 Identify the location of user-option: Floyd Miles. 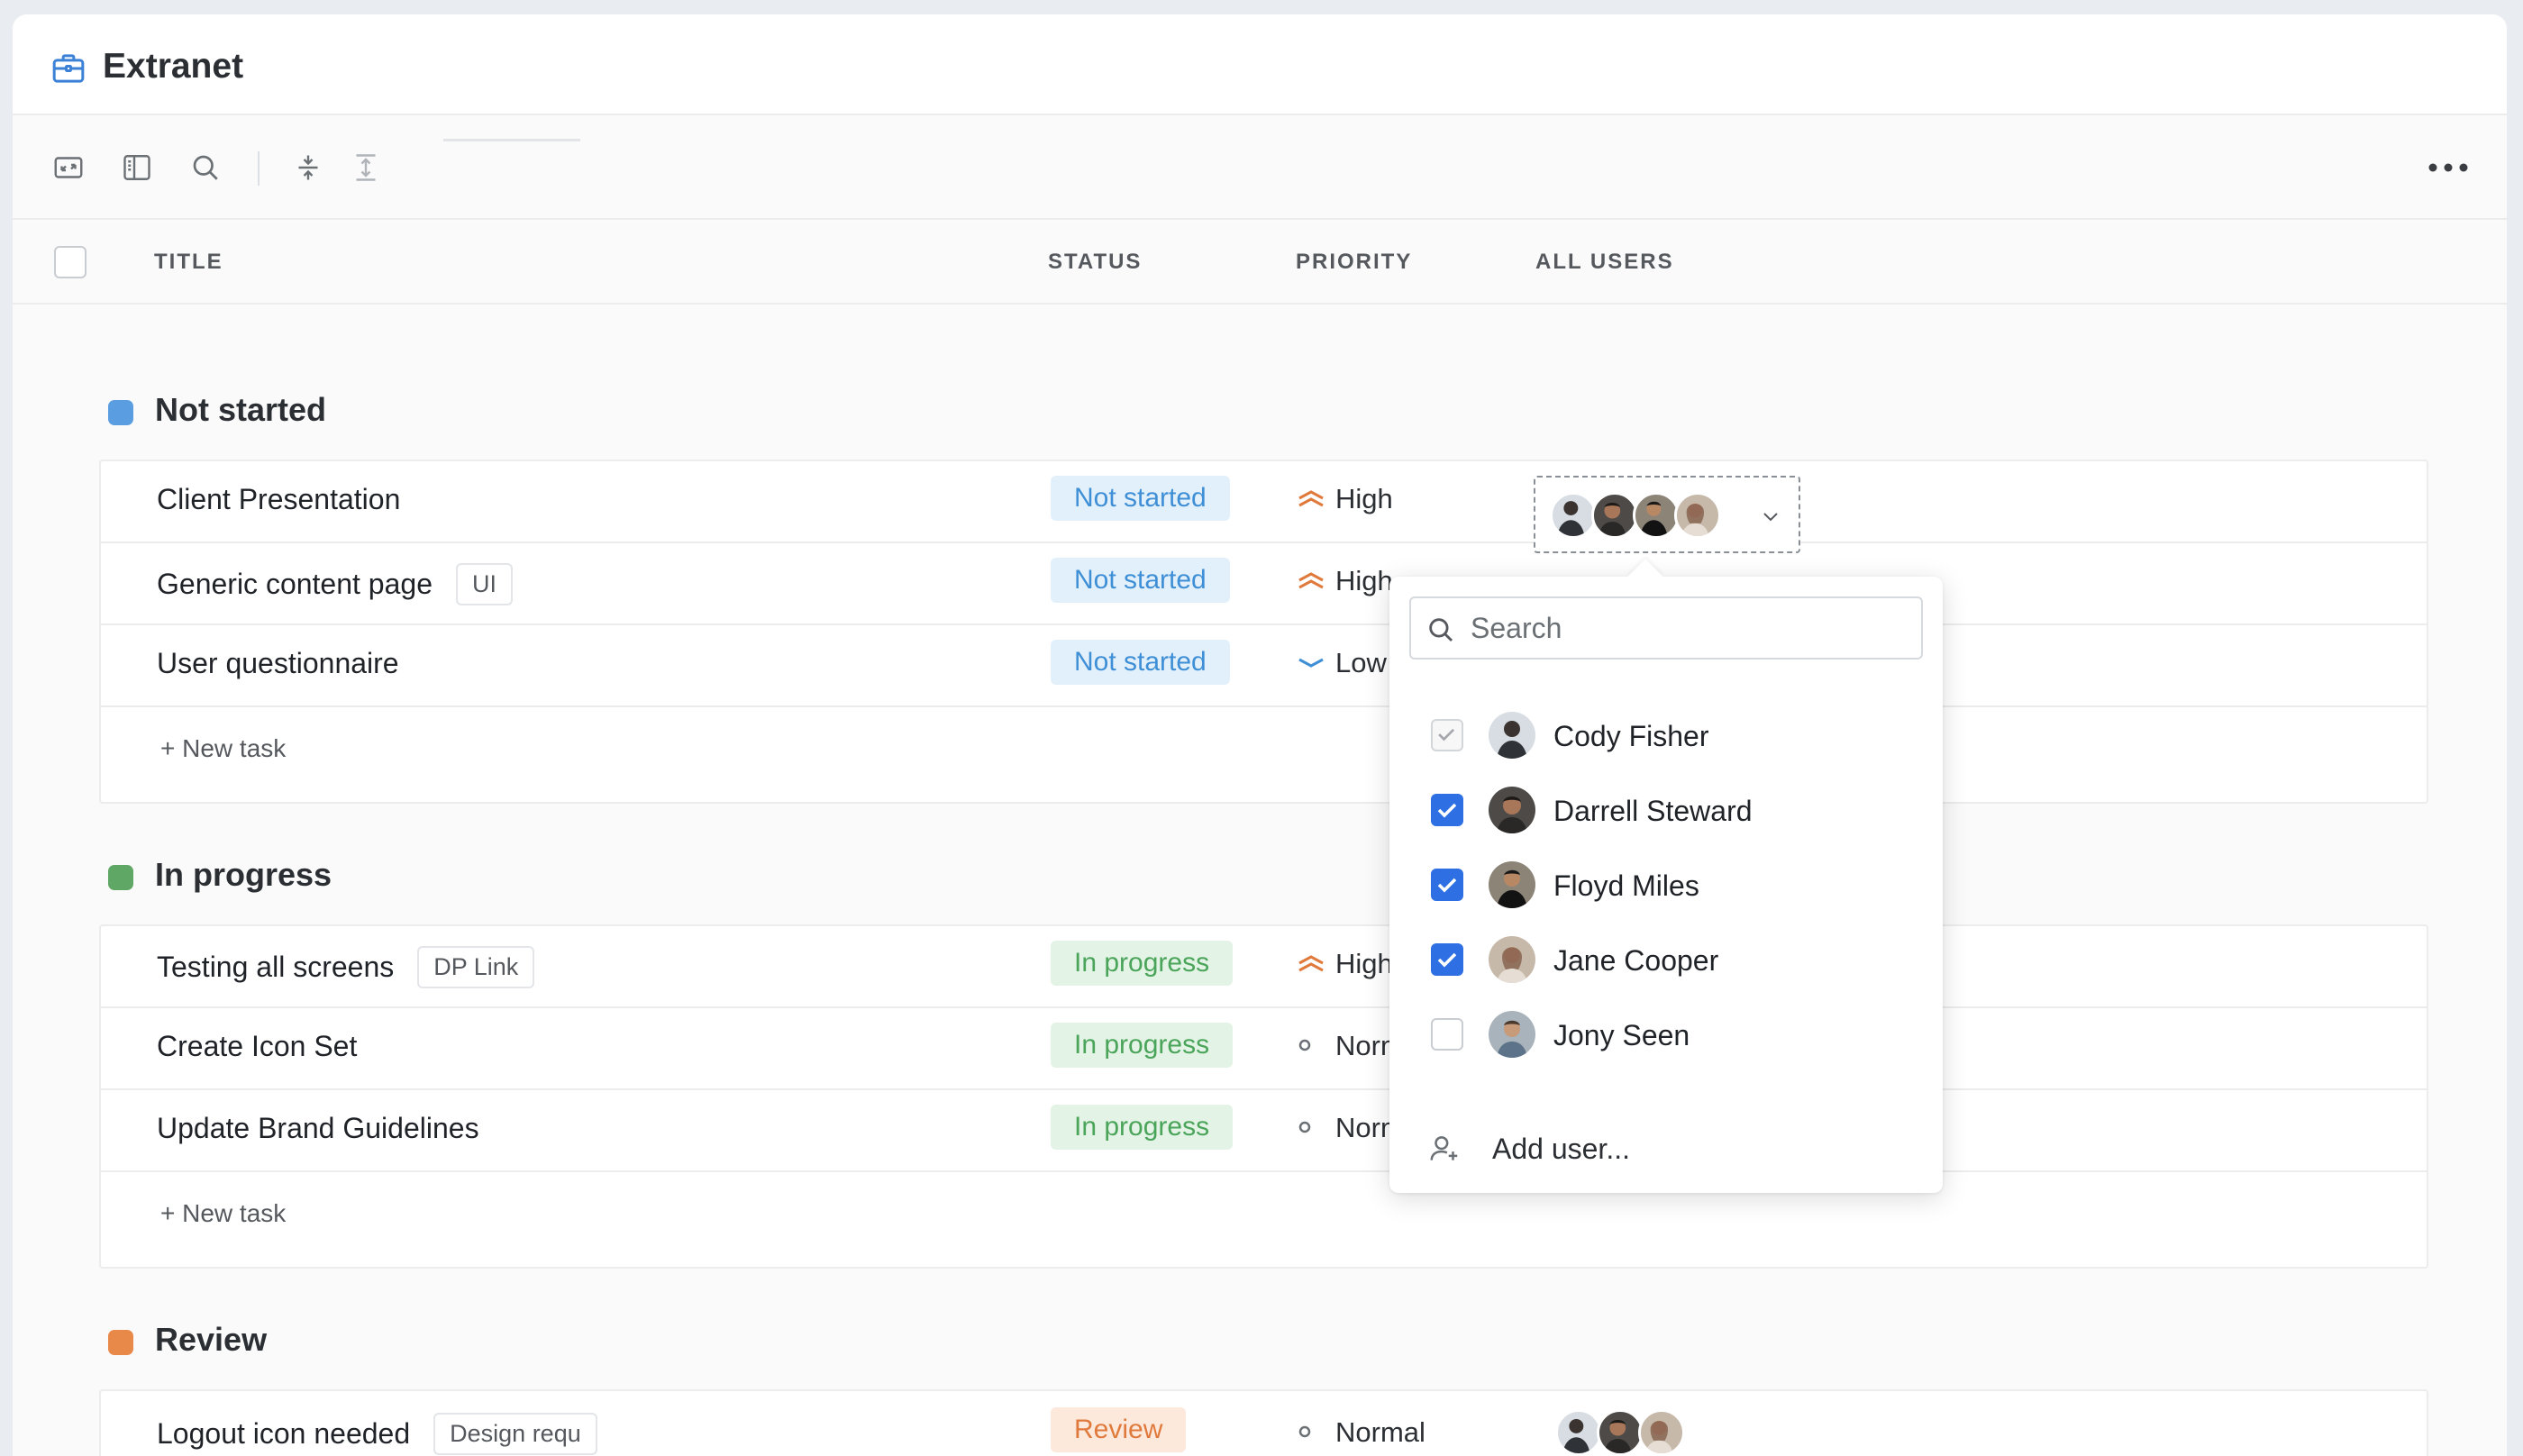
(1666, 885).